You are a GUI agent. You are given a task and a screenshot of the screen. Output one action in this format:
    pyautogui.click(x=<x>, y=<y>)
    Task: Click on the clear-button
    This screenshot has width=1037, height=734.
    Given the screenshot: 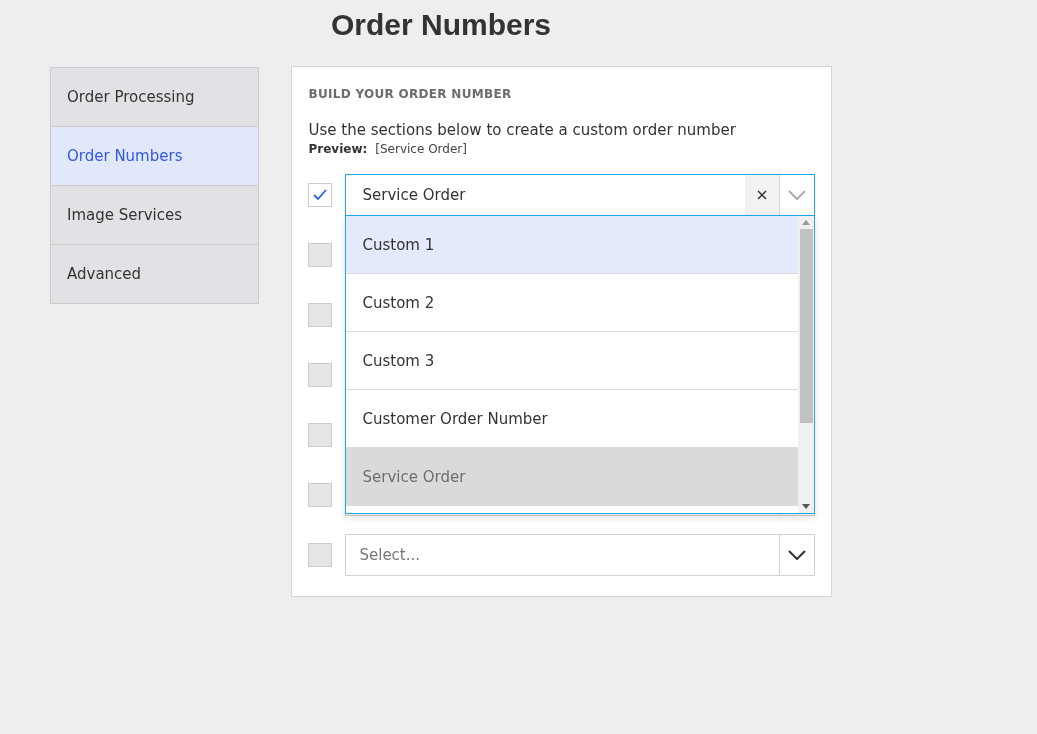 What is the action you would take?
    pyautogui.click(x=762, y=195)
    